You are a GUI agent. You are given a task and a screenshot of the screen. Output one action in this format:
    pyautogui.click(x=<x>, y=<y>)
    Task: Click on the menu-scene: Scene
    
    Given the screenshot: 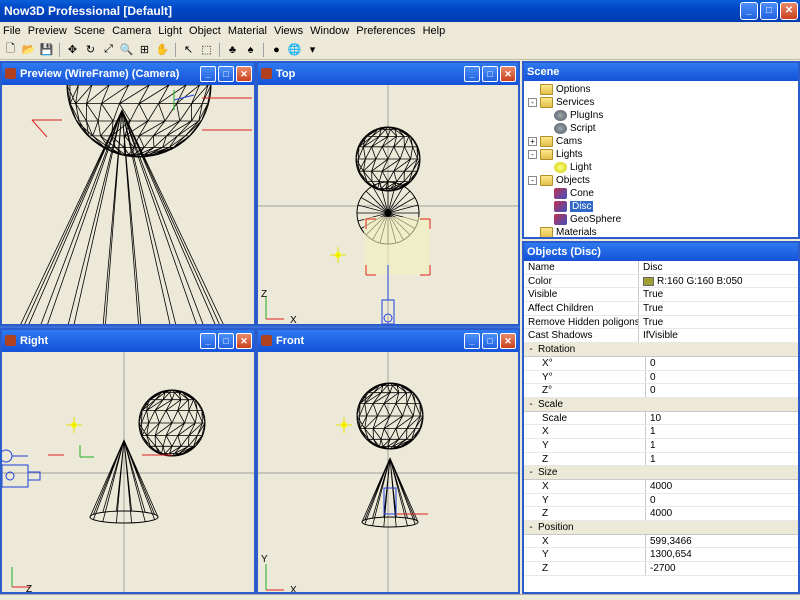 What is the action you would take?
    pyautogui.click(x=92, y=31)
    